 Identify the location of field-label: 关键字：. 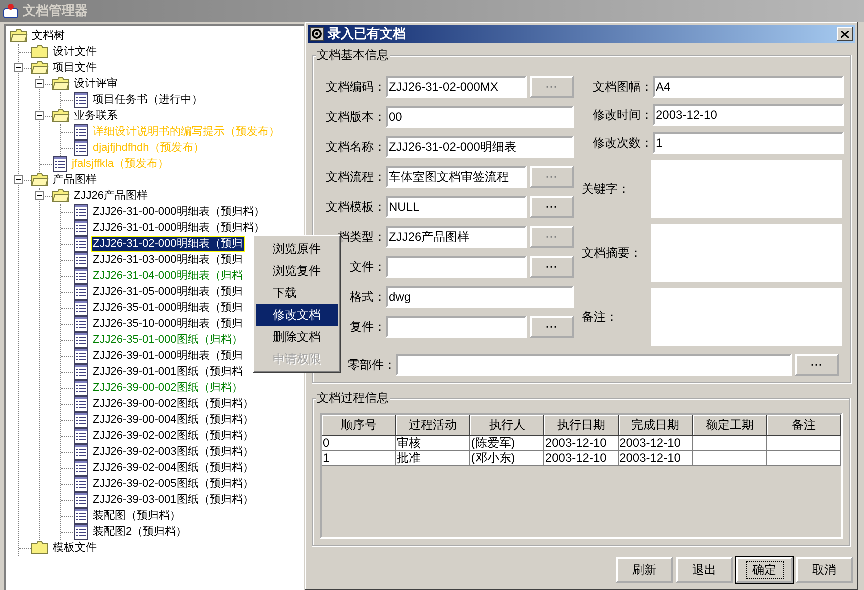
(606, 189).